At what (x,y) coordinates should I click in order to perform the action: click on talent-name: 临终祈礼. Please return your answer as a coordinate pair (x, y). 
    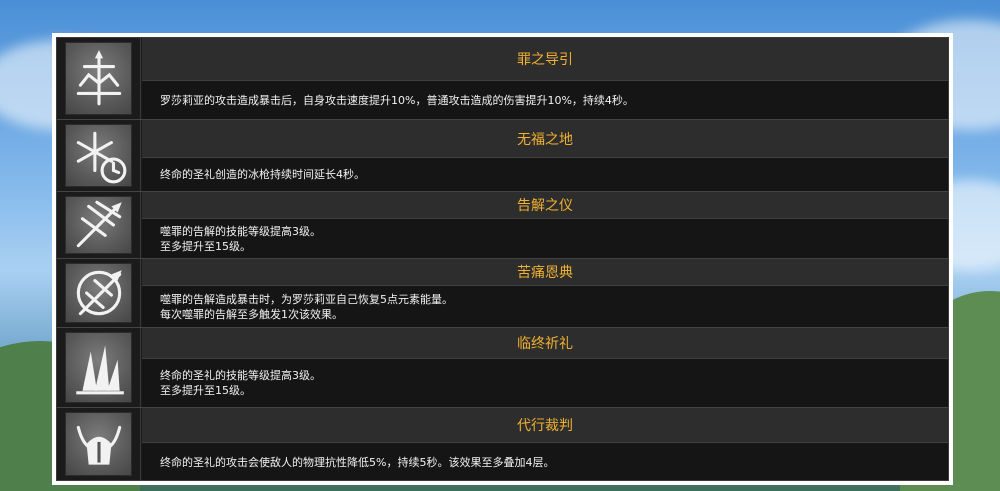
    Looking at the image, I should click on (545, 343).